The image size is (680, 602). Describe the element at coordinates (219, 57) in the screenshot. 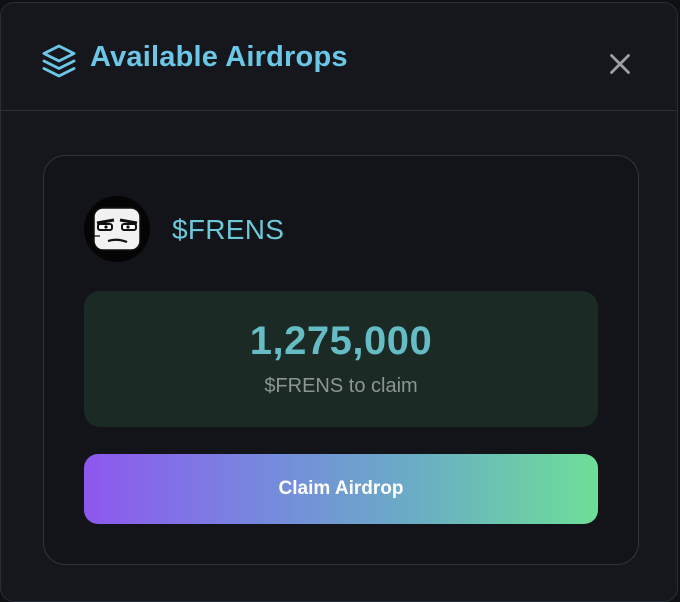

I see `modal-title: Available Airdrops` at that location.